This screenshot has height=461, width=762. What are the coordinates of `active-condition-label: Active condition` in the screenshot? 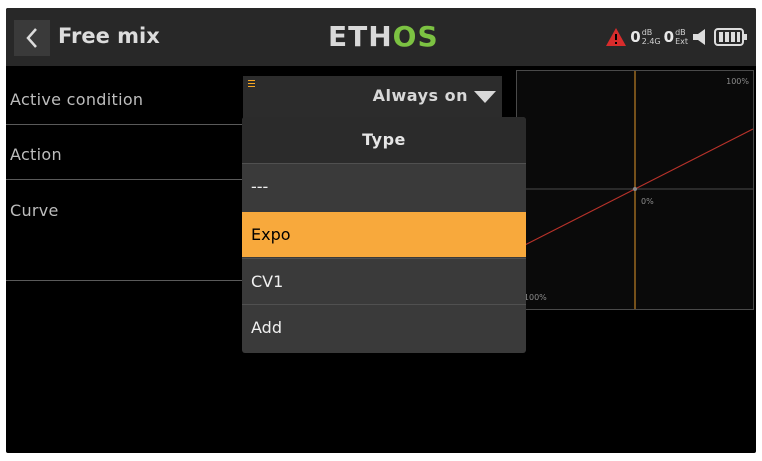 It's located at (77, 99).